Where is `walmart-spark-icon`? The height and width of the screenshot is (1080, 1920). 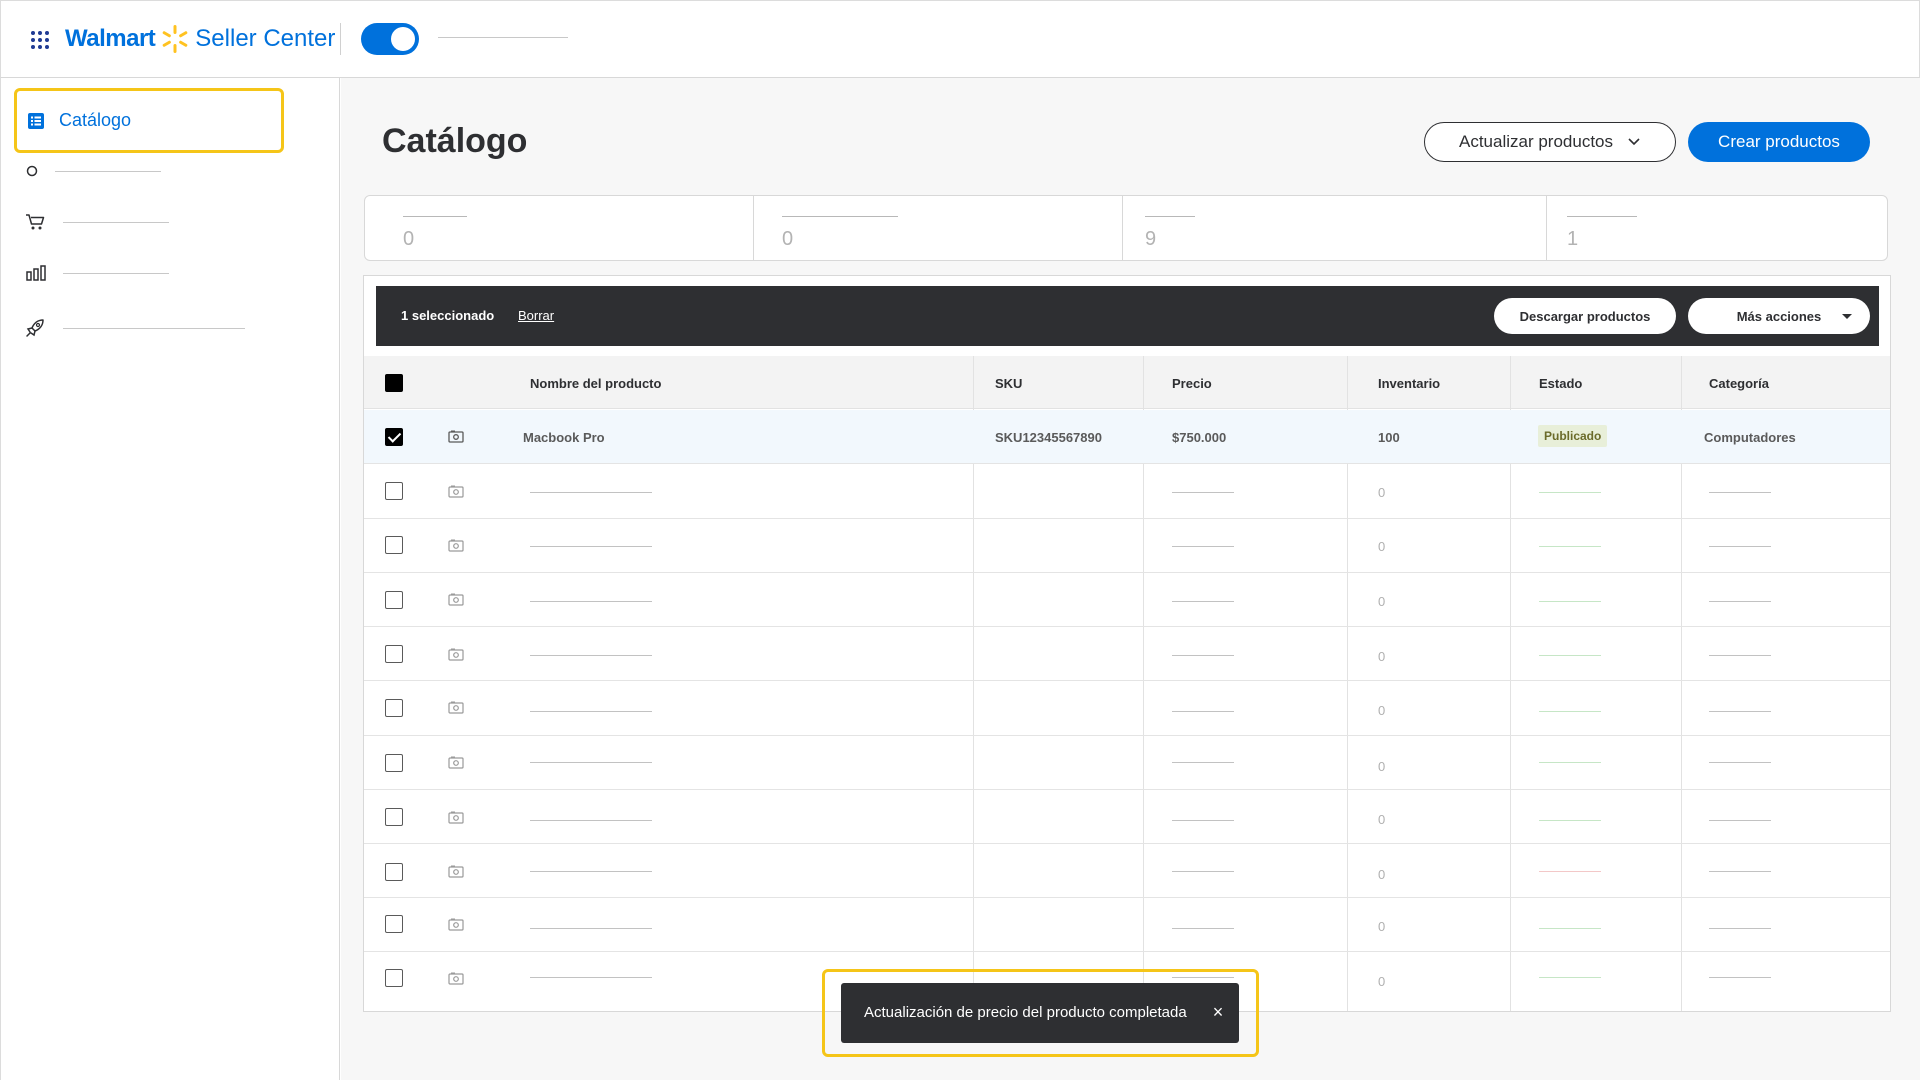
walmart-spark-icon is located at coordinates (175, 39).